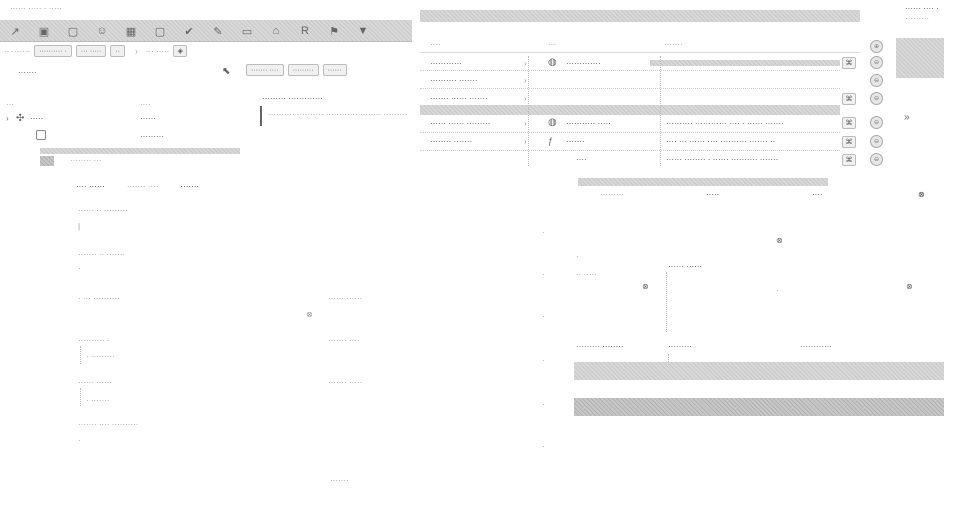 This screenshot has width=960, height=506. I want to click on pin-icon: ◈, so click(180, 51).